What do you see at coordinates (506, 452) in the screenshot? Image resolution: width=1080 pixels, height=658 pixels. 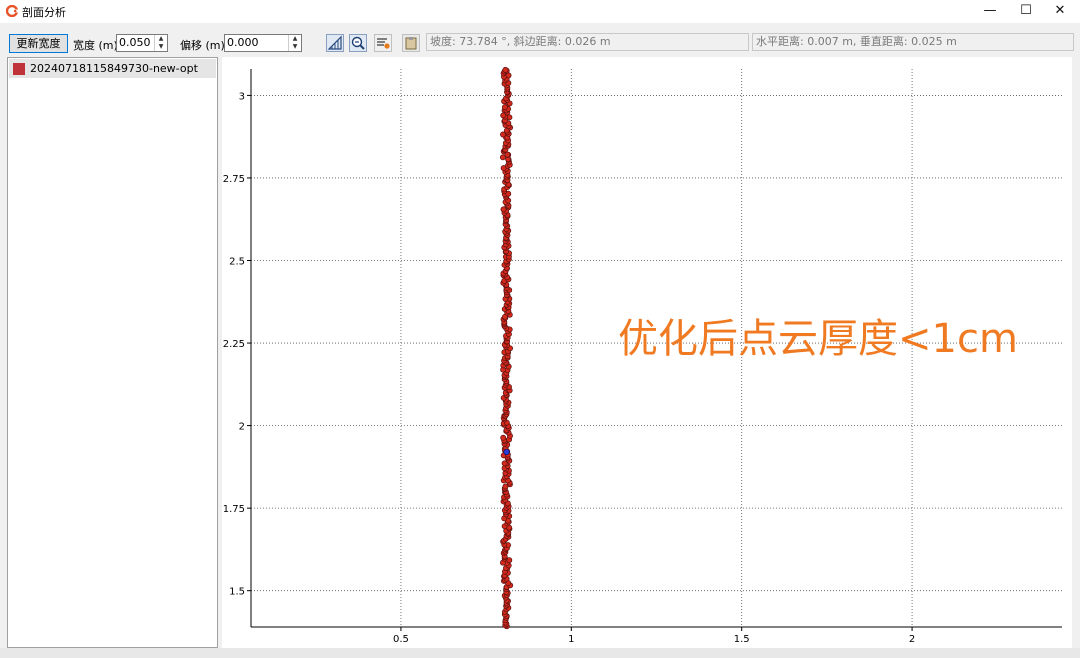 I see `selected-point` at bounding box center [506, 452].